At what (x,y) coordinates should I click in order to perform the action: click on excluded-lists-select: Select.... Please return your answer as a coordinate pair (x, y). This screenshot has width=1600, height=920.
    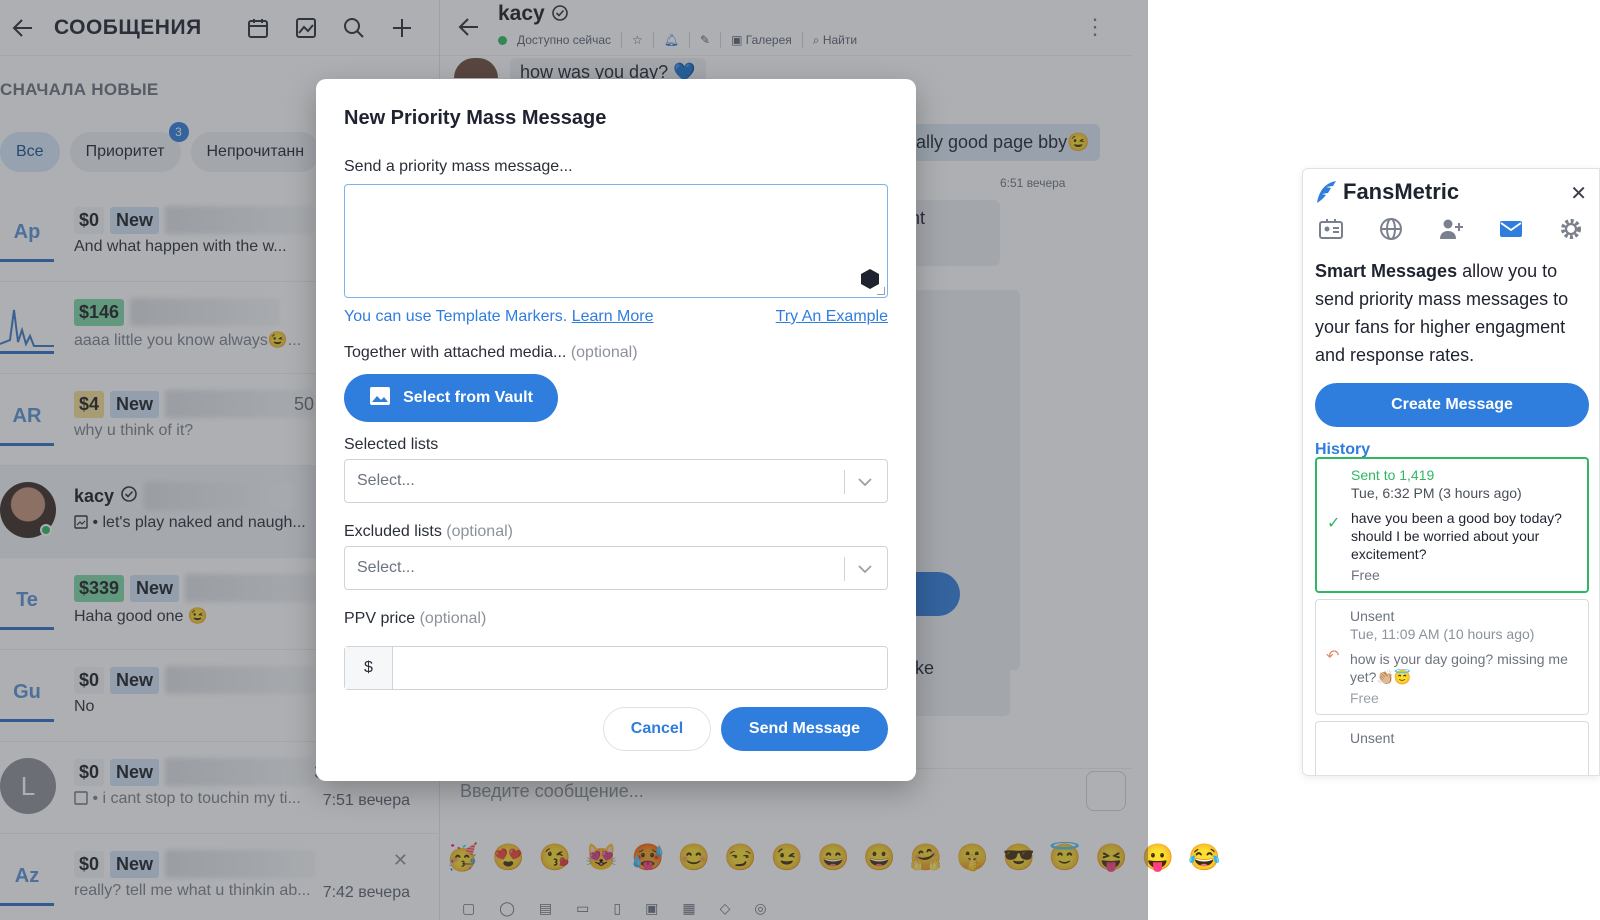
    Looking at the image, I should click on (616, 568).